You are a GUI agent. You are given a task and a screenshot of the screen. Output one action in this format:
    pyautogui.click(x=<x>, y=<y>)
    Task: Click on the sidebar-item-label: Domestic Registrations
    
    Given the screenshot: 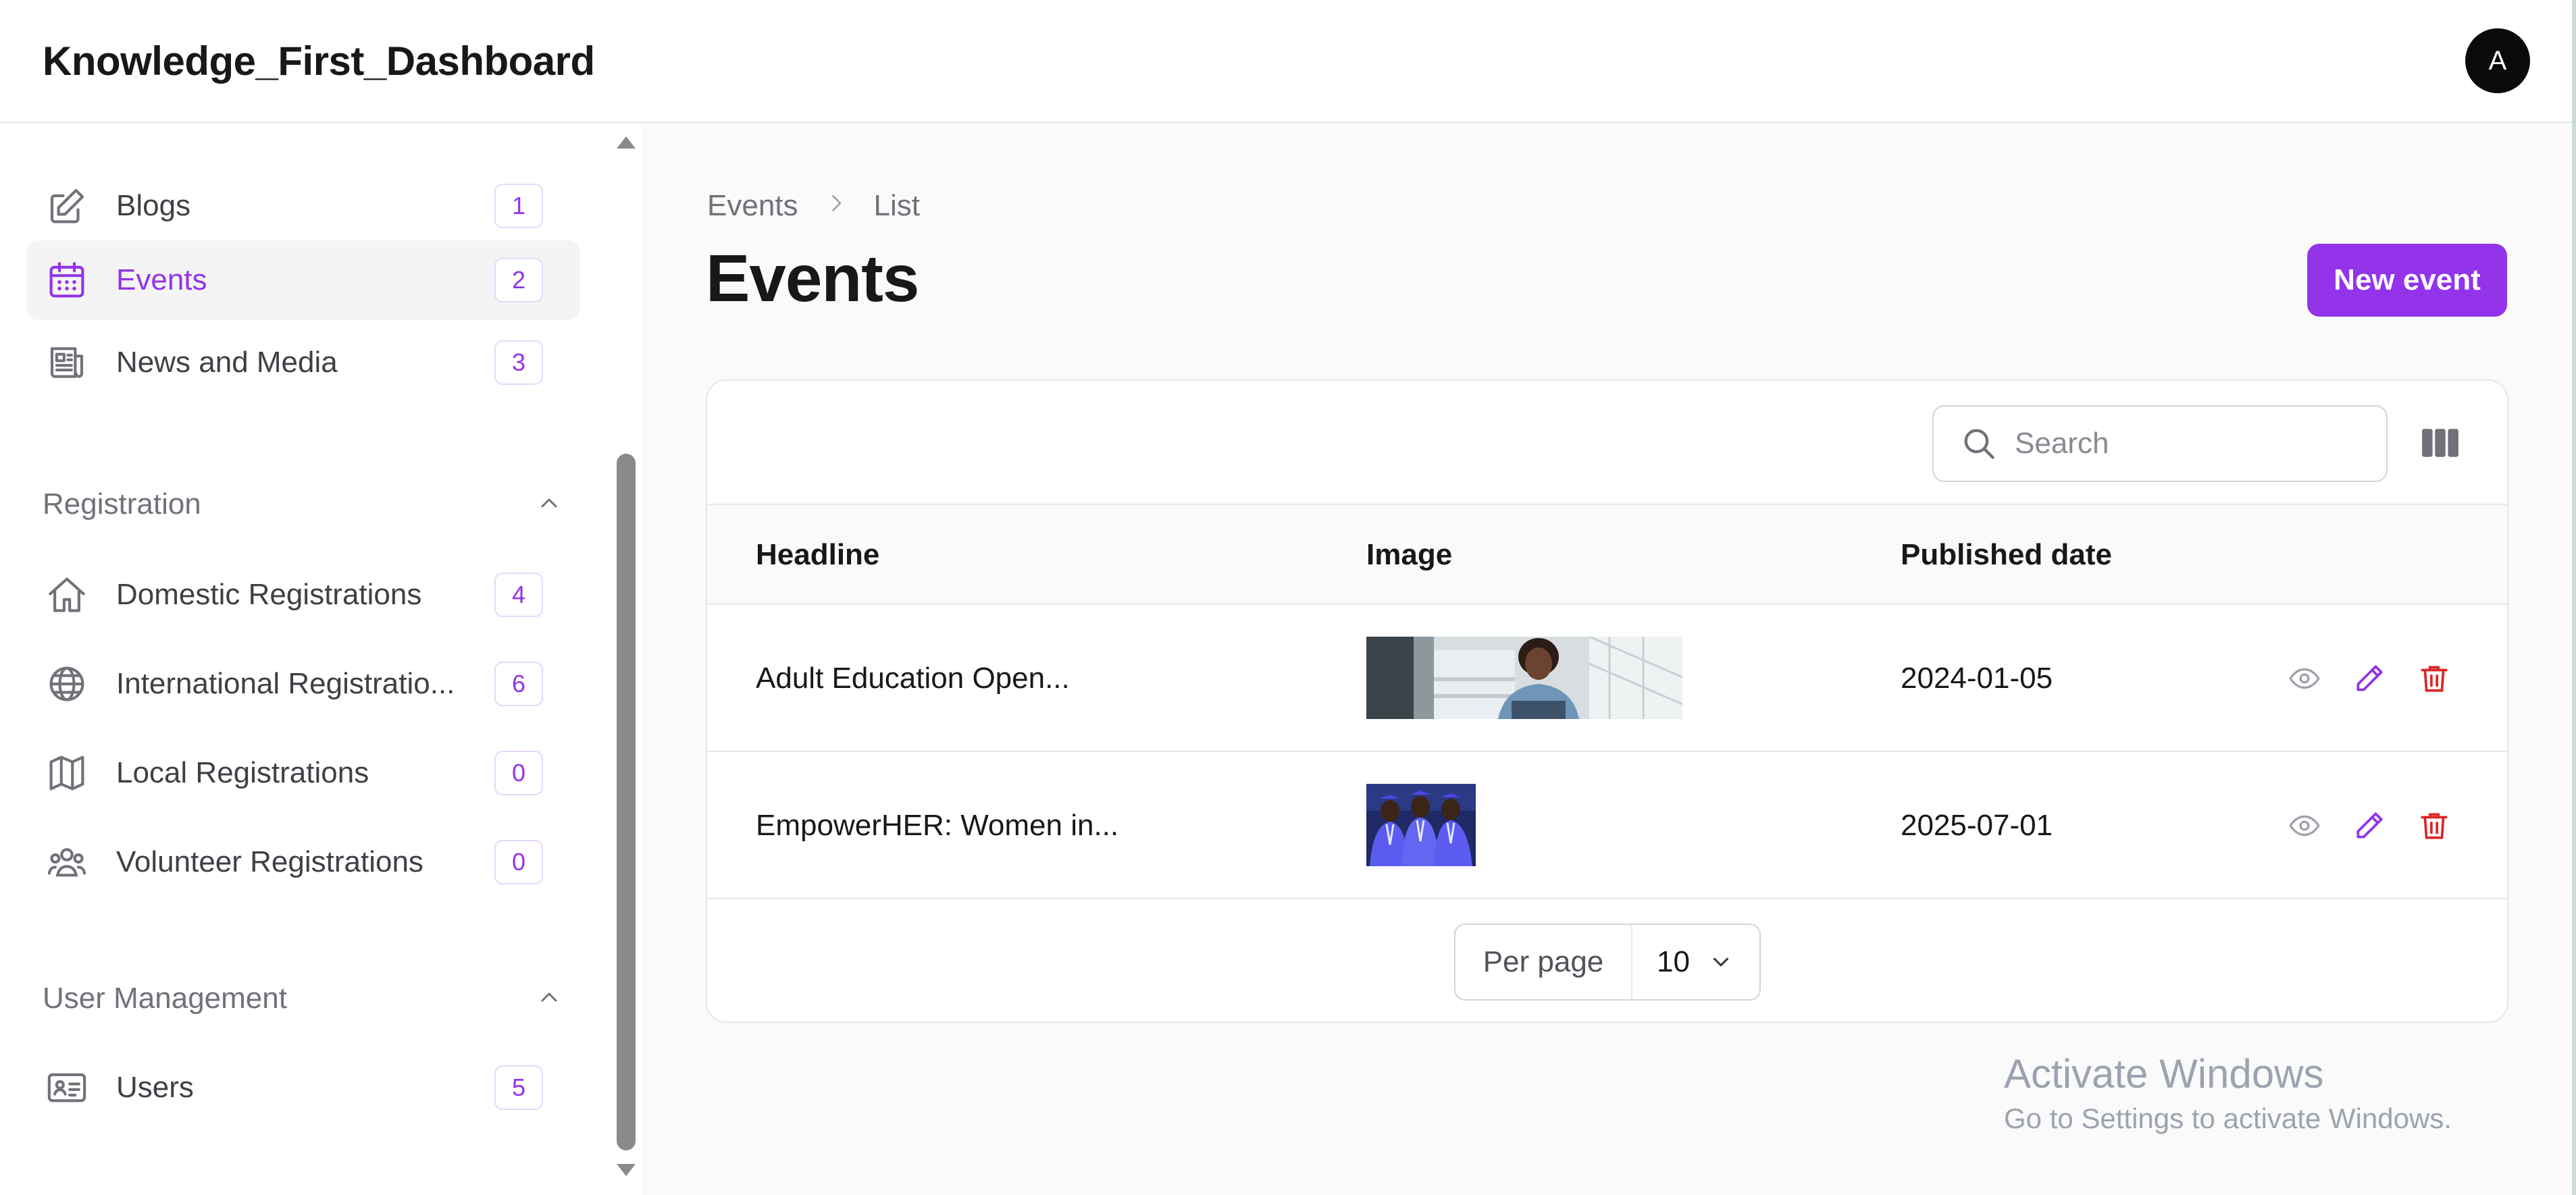 What is the action you would take?
    pyautogui.click(x=269, y=594)
    